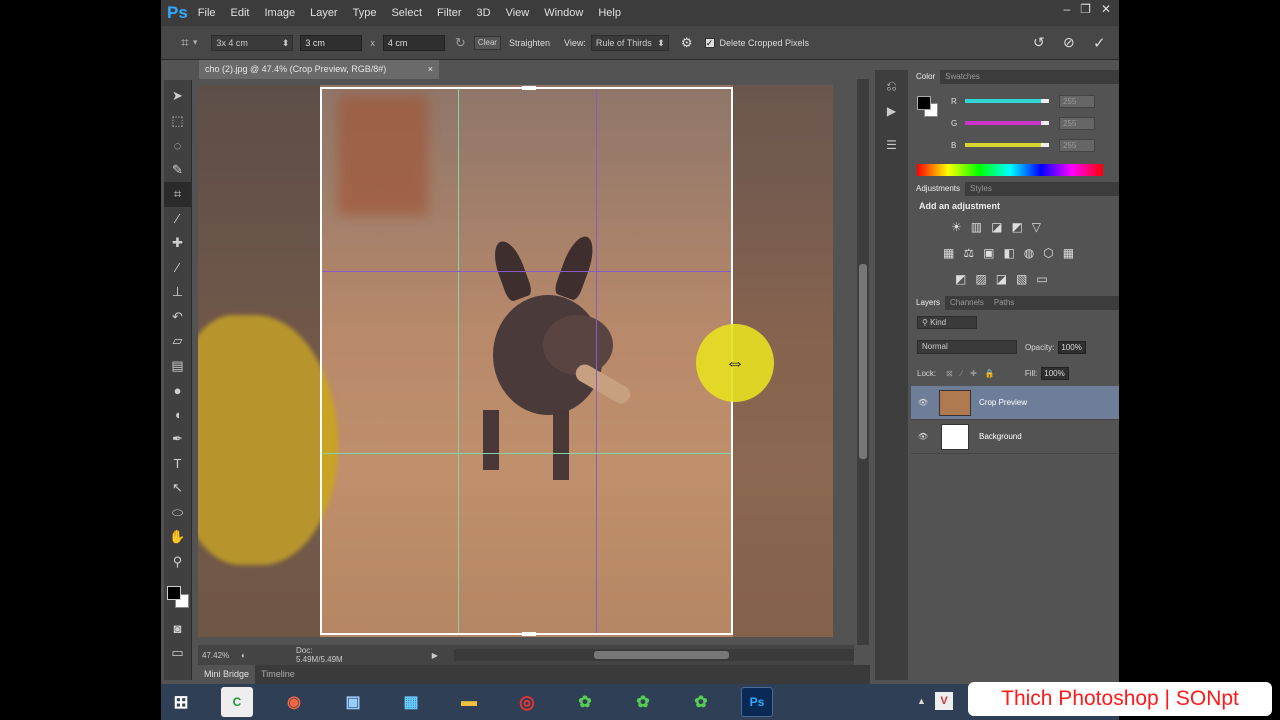  What do you see at coordinates (967, 303) in the screenshot?
I see `tab-channels: Channels` at bounding box center [967, 303].